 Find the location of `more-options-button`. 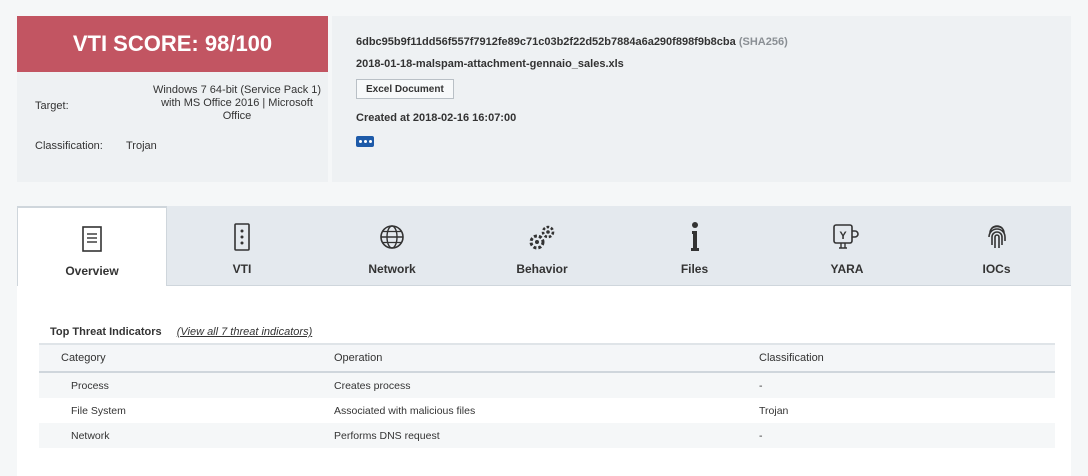

more-options-button is located at coordinates (365, 141).